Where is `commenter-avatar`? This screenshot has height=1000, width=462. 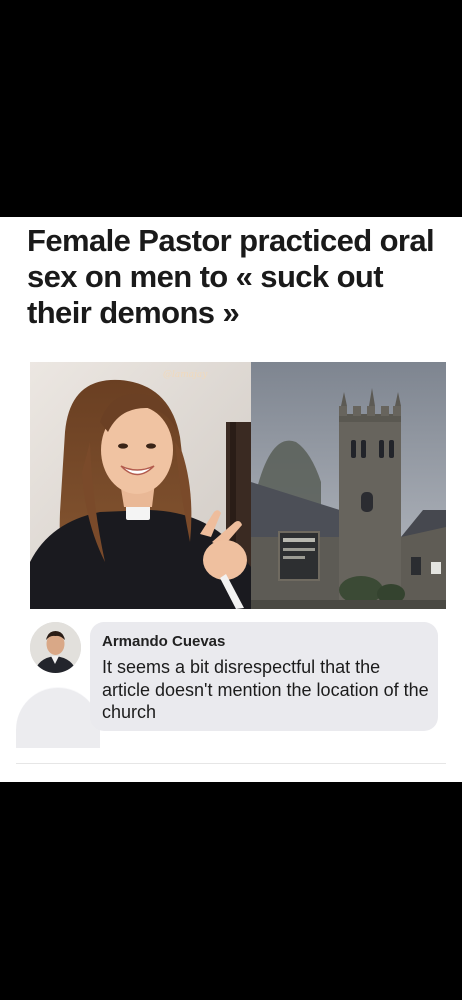
commenter-avatar is located at coordinates (55, 647).